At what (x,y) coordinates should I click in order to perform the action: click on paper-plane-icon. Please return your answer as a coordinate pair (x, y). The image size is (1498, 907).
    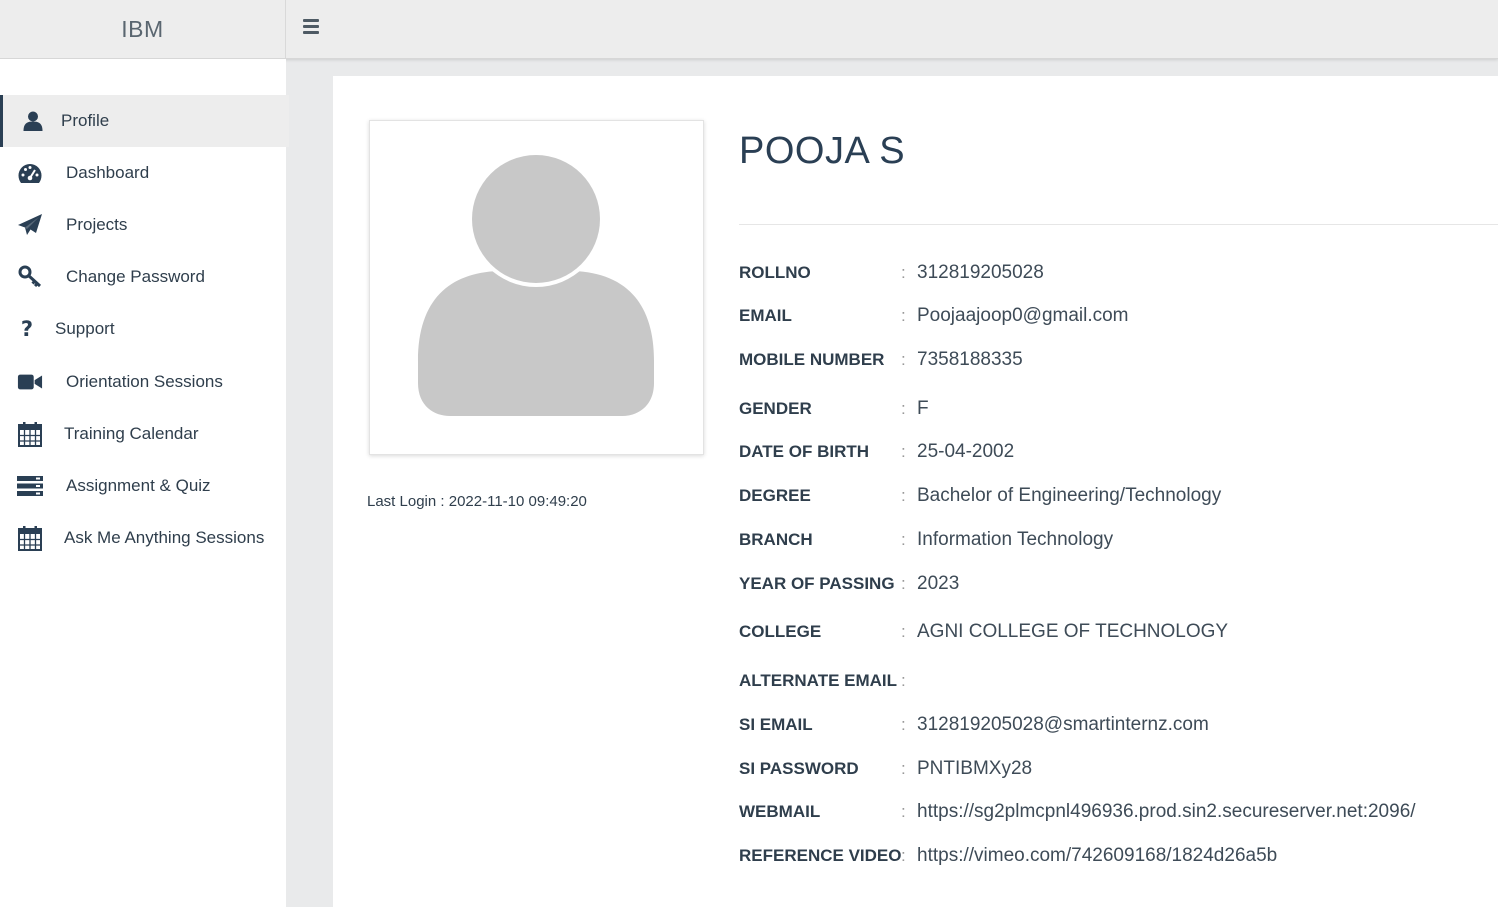
    Looking at the image, I should click on (30, 225).